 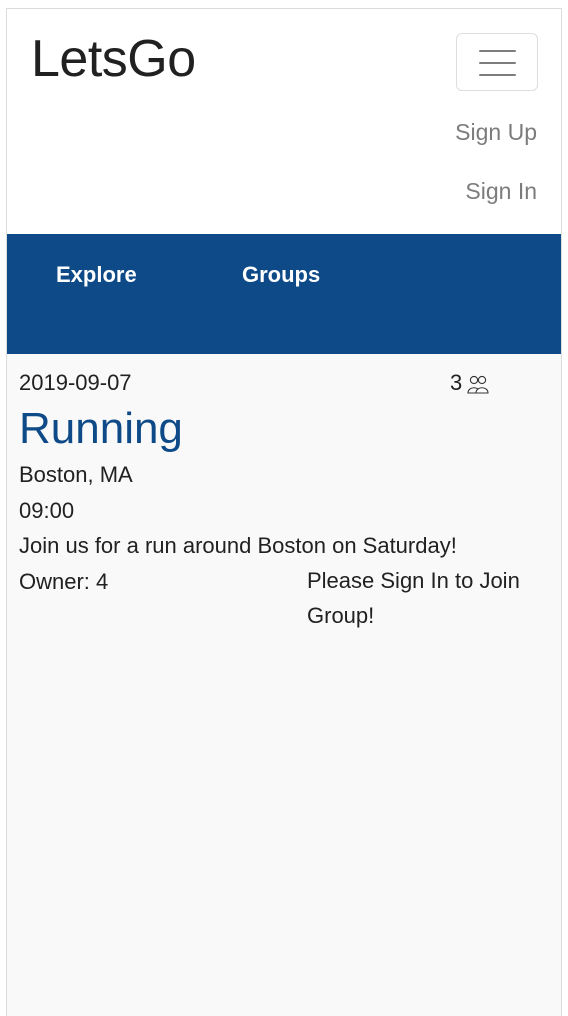 I want to click on people-icon, so click(x=478, y=384).